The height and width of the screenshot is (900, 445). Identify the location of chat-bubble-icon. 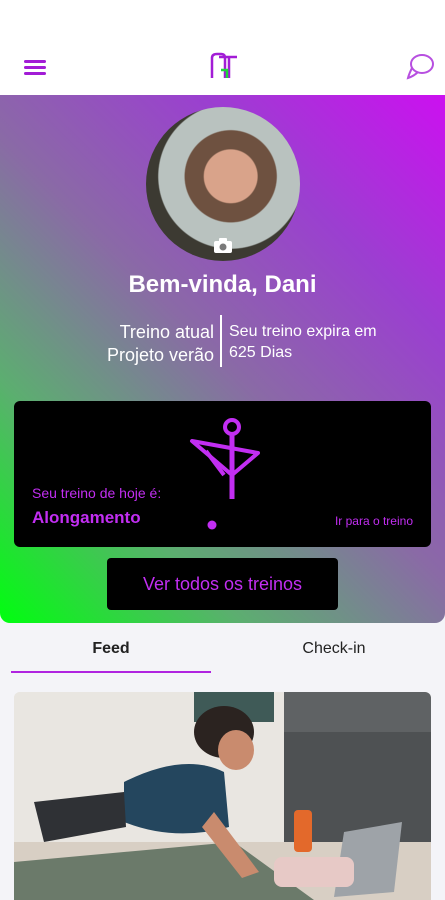
(421, 67).